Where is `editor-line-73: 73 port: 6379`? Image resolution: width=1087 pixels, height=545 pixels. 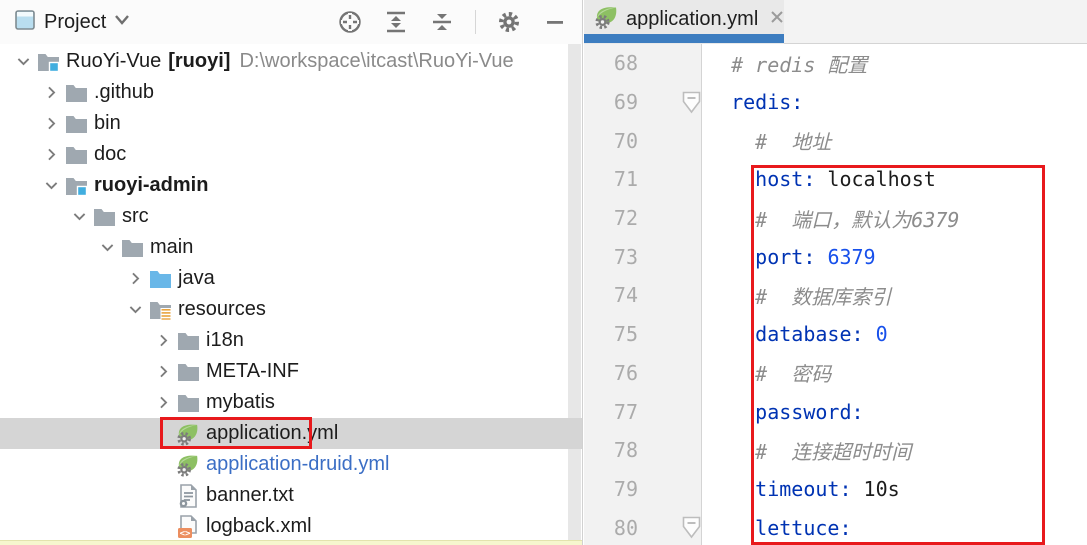
editor-line-73: 73 port: 6379 is located at coordinates (835, 256).